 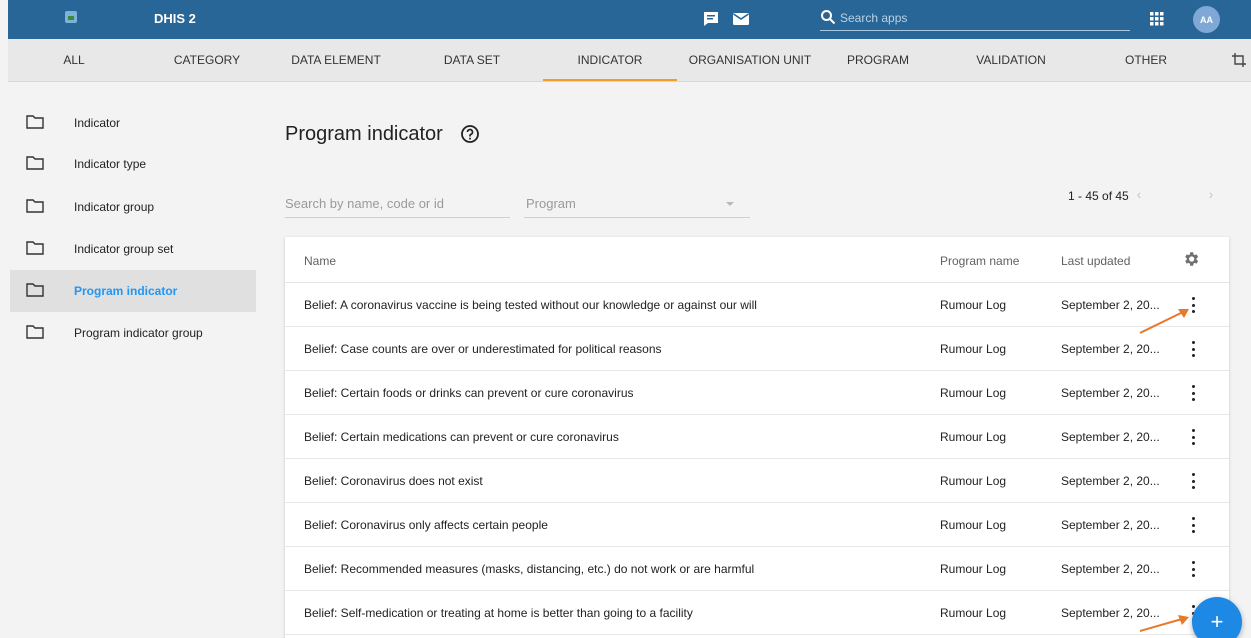 What do you see at coordinates (741, 19) in the screenshot?
I see `mail-icon` at bounding box center [741, 19].